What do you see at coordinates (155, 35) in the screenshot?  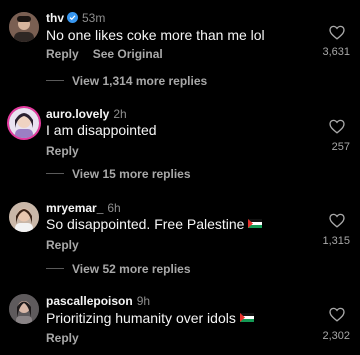 I see `comment-text: No one likes coke more than me lol` at bounding box center [155, 35].